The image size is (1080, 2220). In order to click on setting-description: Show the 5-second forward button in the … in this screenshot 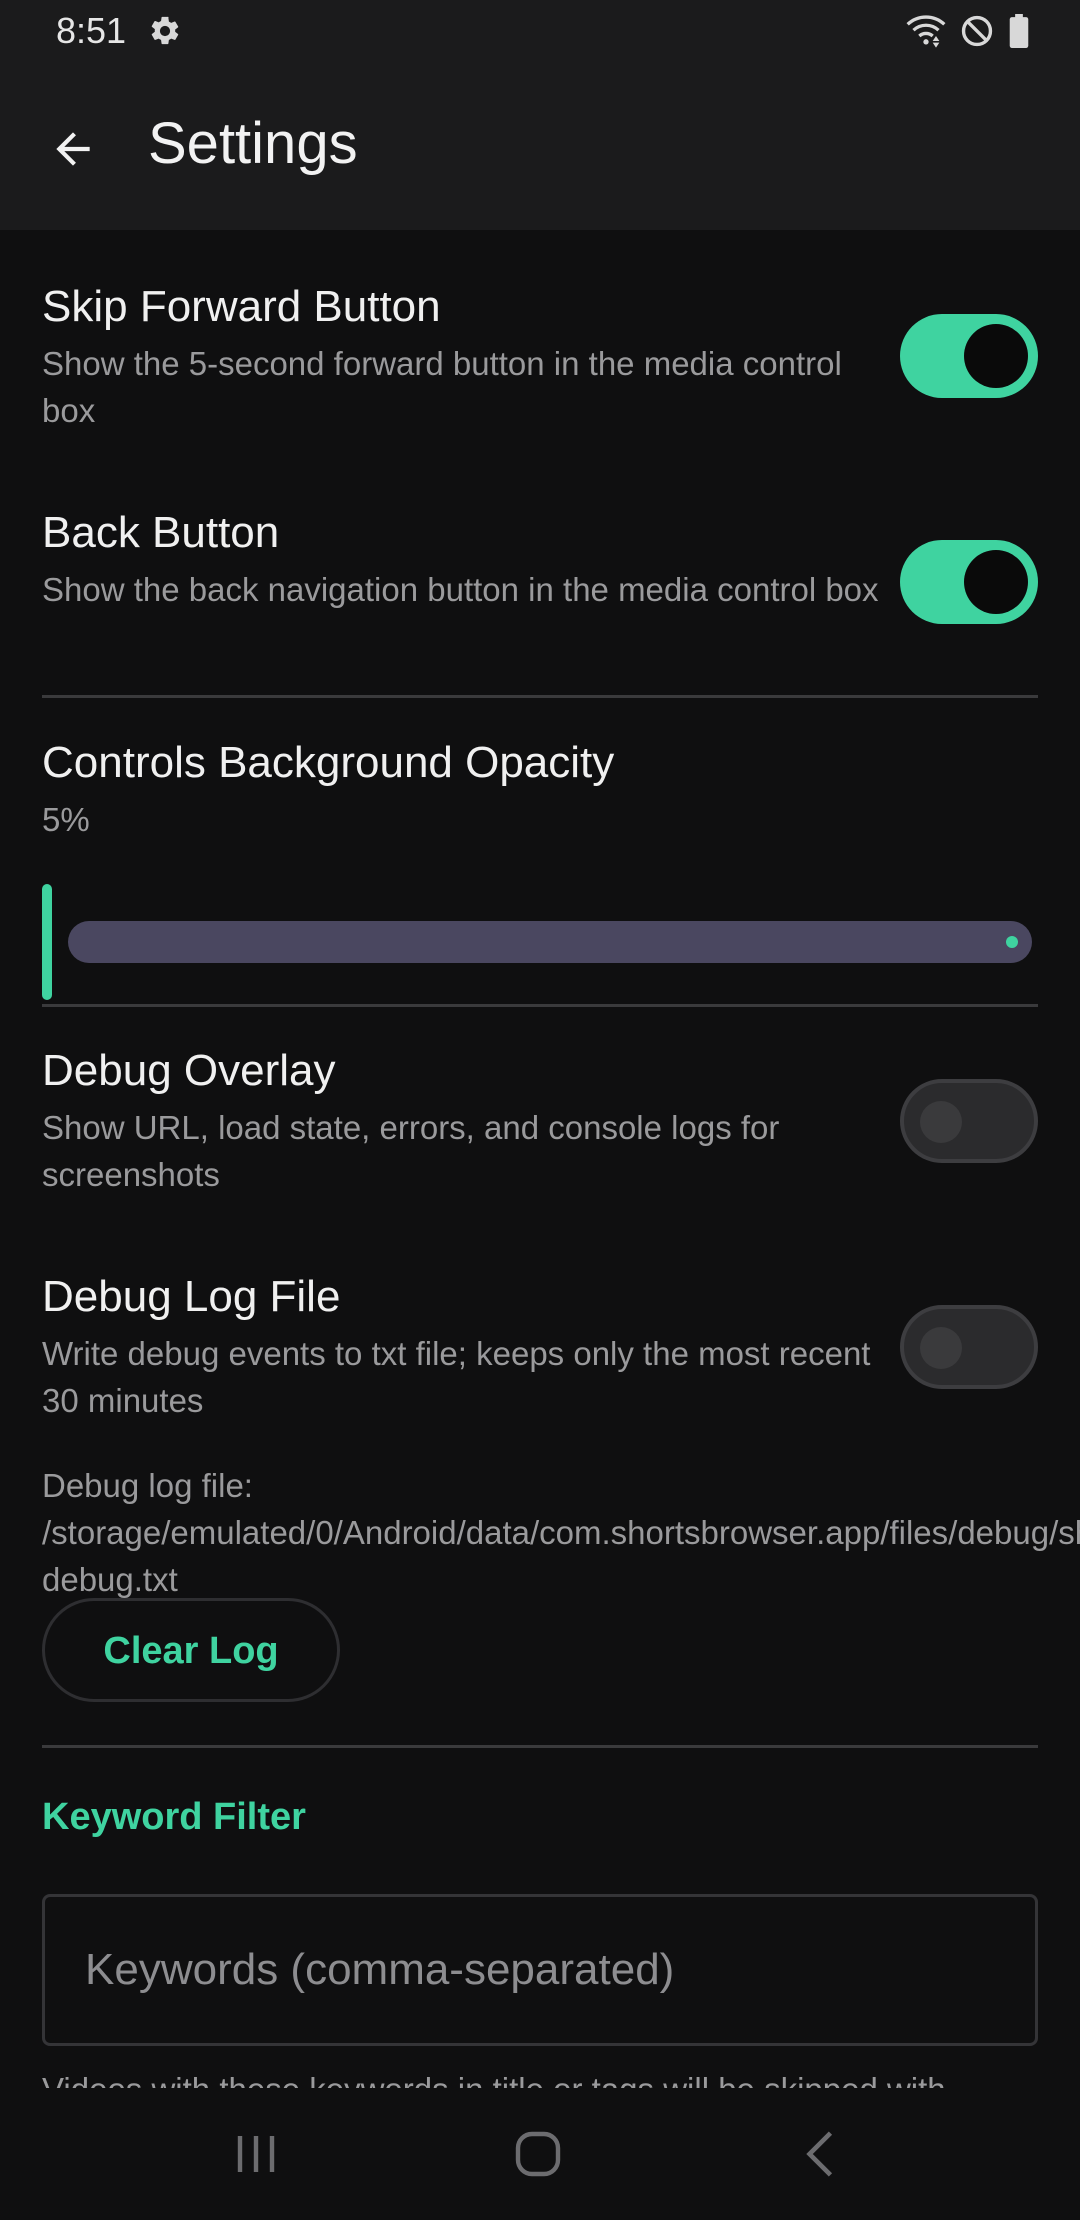, I will do `click(442, 387)`.